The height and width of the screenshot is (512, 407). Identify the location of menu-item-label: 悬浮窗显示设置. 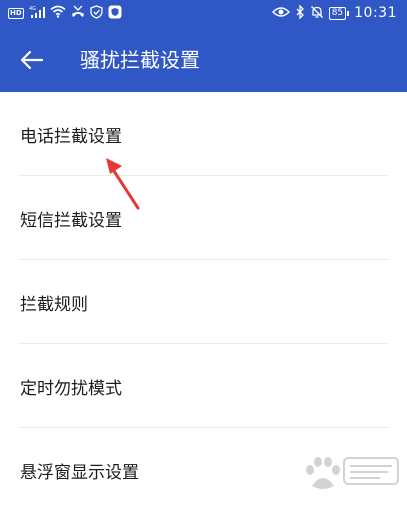
(79, 472).